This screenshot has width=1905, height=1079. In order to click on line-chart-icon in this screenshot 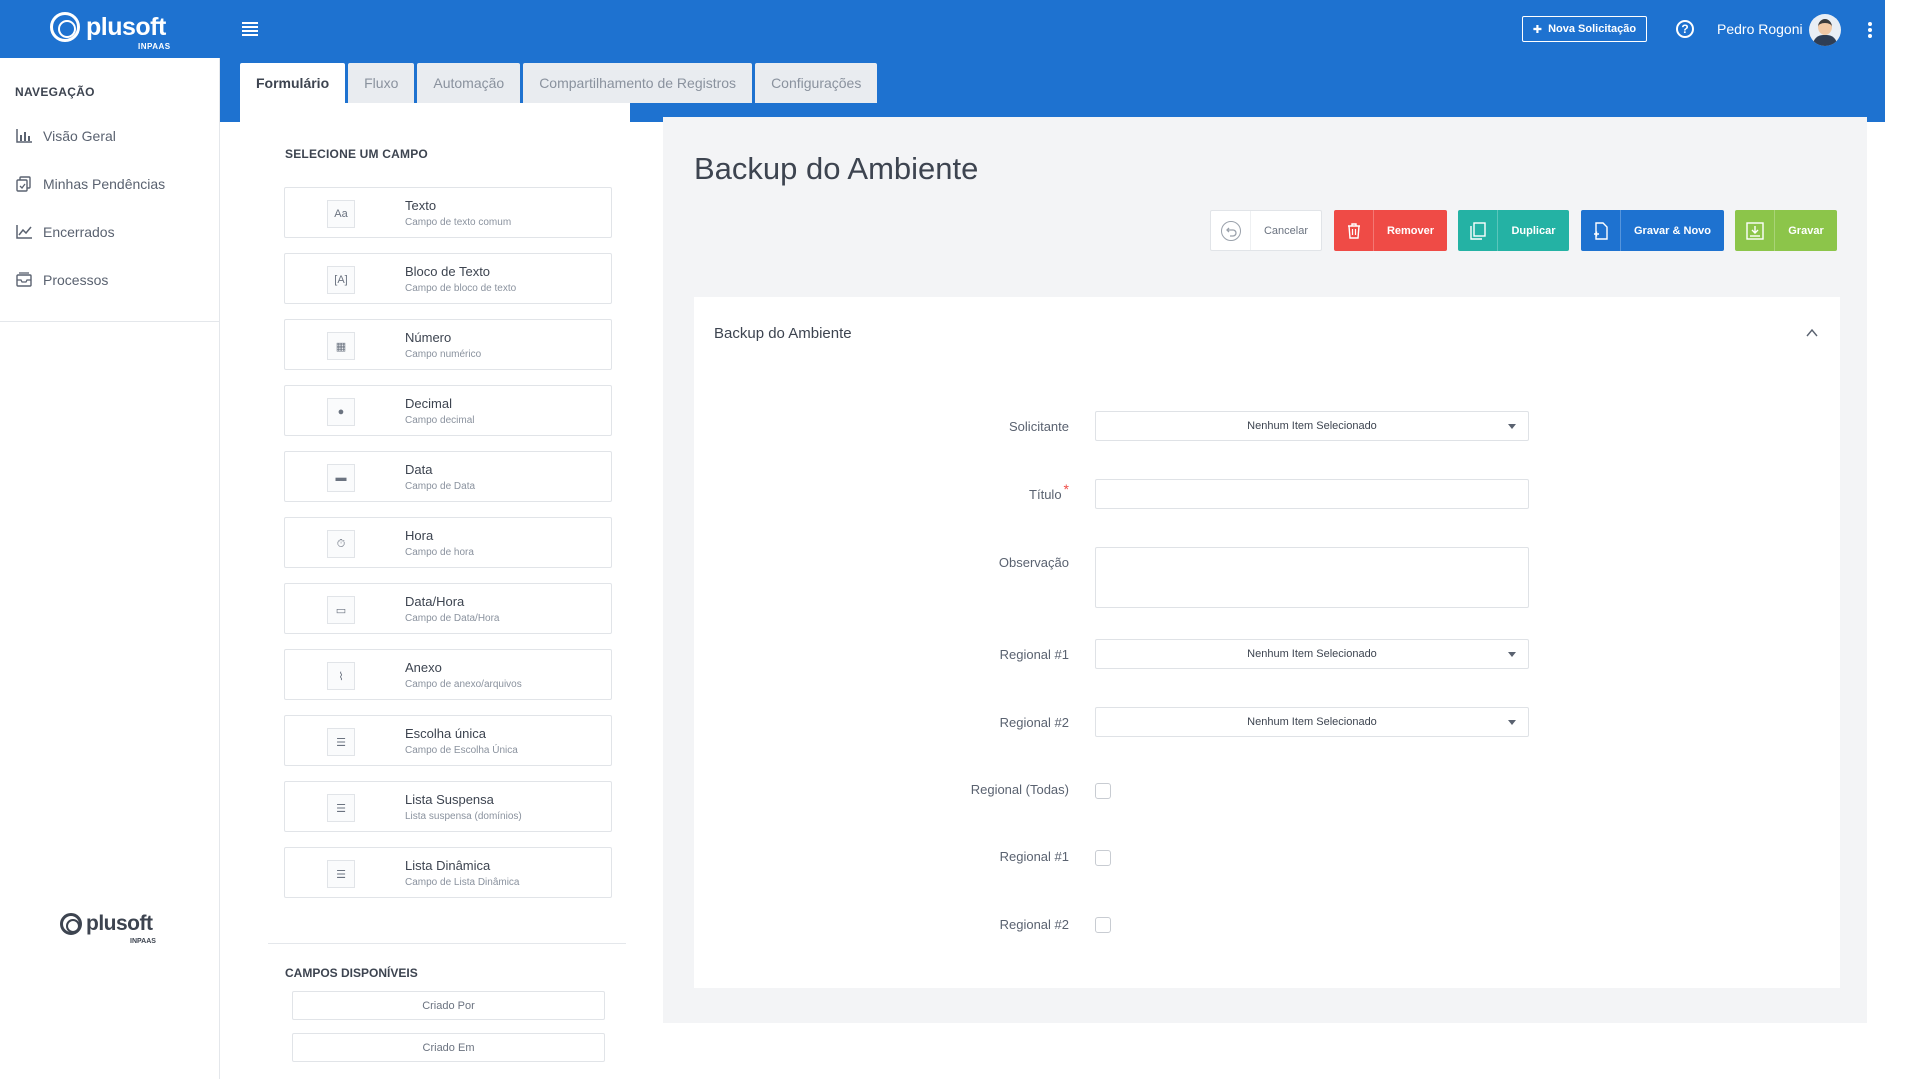, I will do `click(24, 232)`.